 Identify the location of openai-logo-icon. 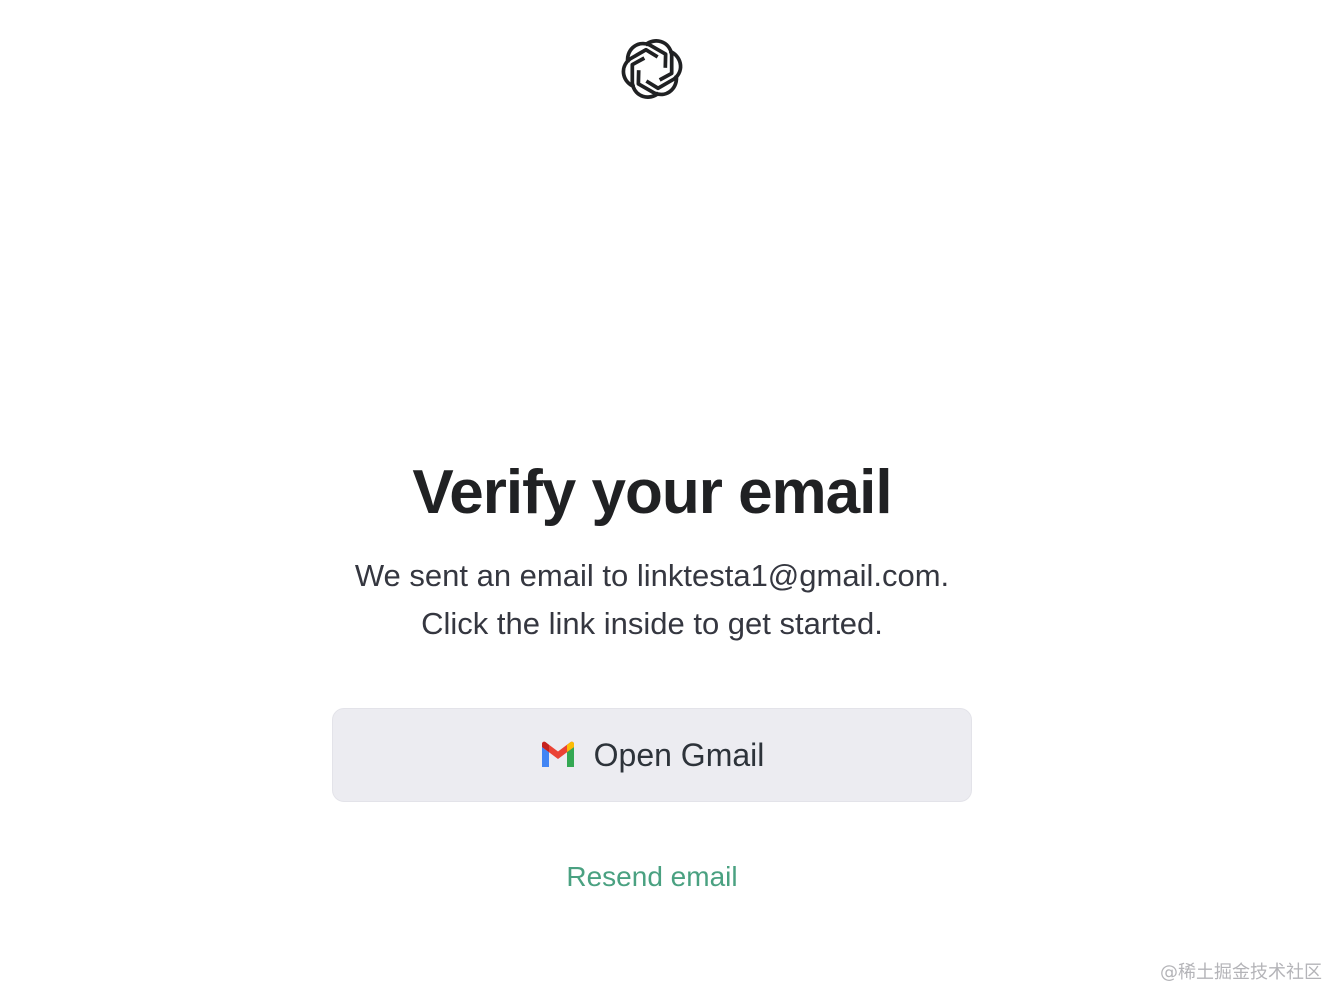
(652, 69).